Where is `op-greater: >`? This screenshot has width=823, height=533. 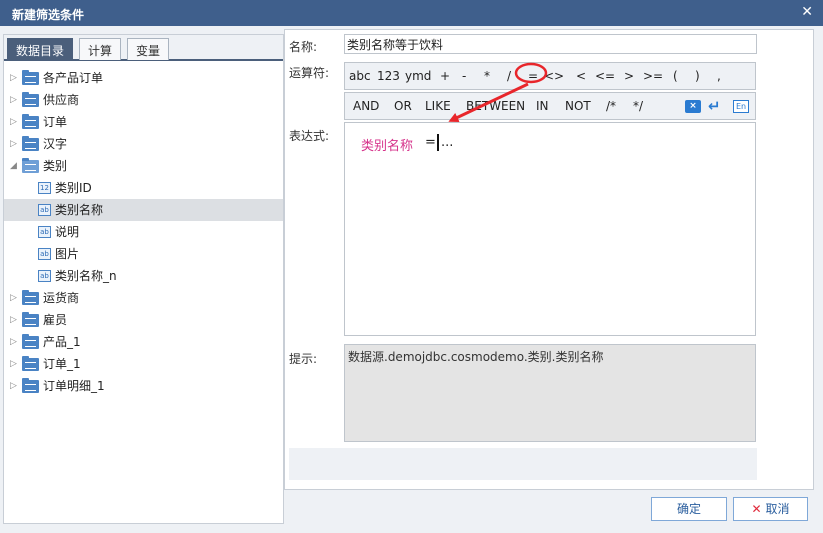 op-greater: > is located at coordinates (629, 76).